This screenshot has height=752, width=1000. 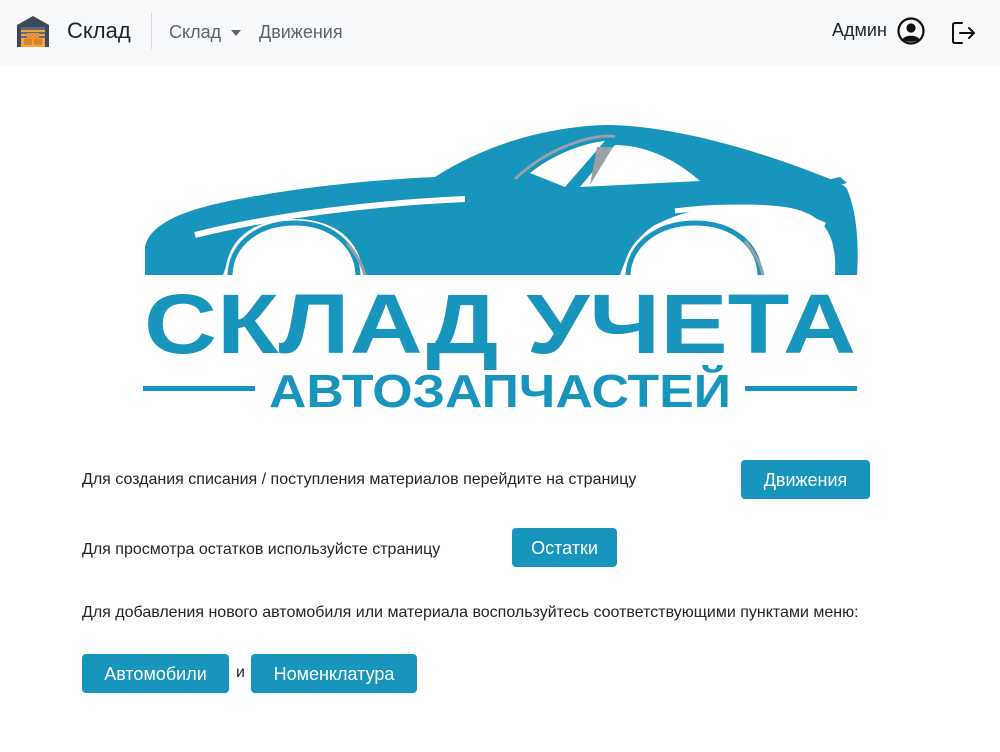 What do you see at coordinates (33, 31) in the screenshot?
I see `warehouse-icon` at bounding box center [33, 31].